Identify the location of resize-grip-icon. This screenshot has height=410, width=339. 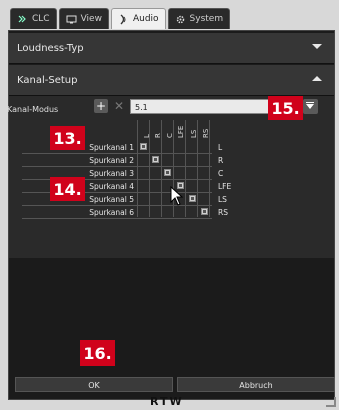
(331, 402).